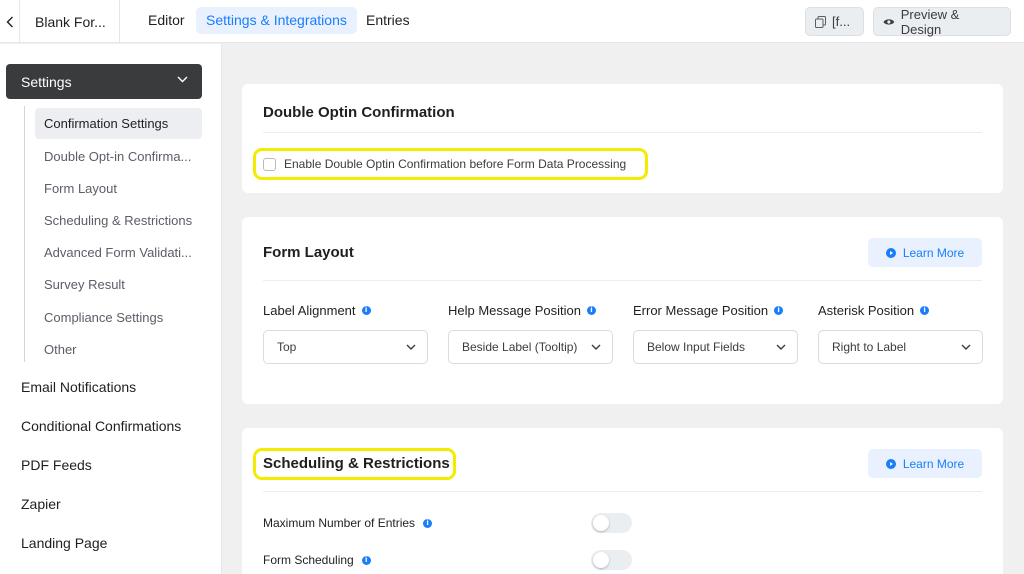 The width and height of the screenshot is (1024, 574). What do you see at coordinates (287, 347) in the screenshot?
I see `label-alignment-value: Top` at bounding box center [287, 347].